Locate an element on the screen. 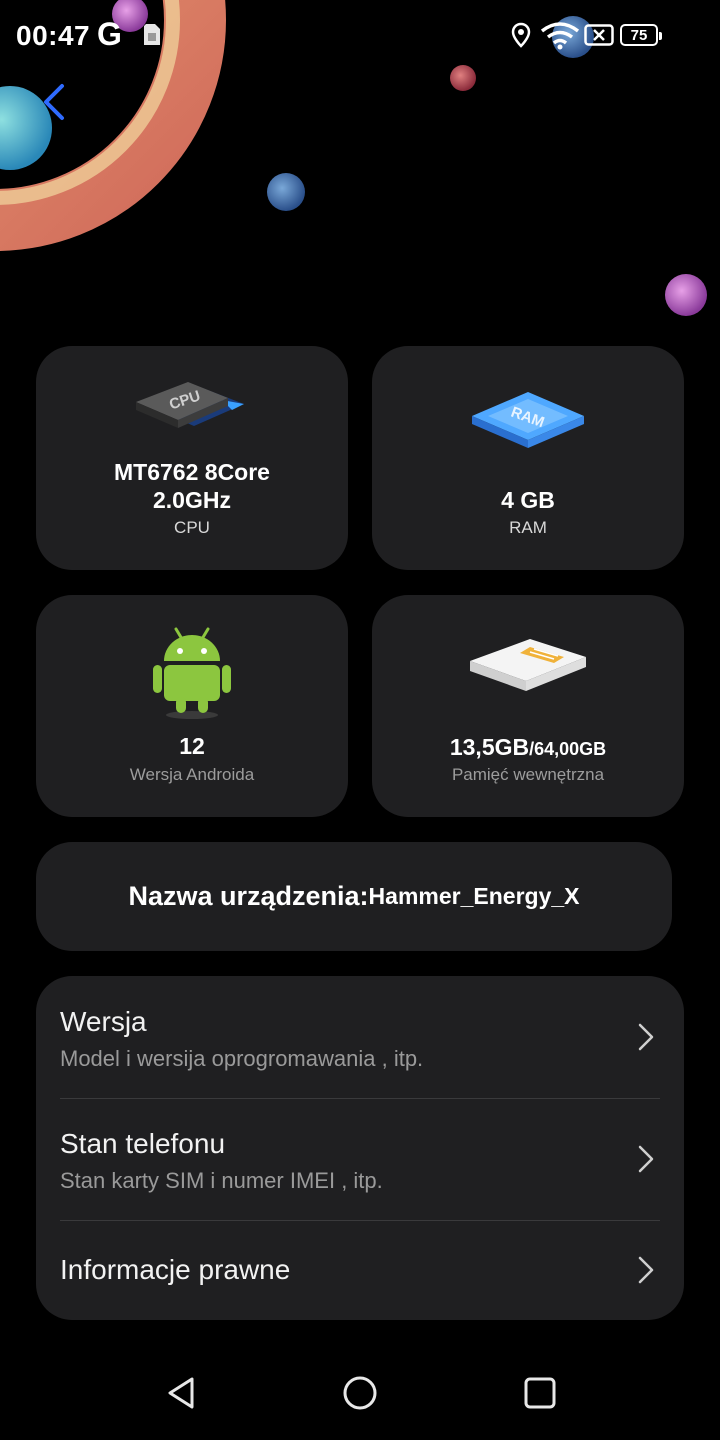 The image size is (720, 1440). android-version-label: Wersja Androida is located at coordinates (192, 774).